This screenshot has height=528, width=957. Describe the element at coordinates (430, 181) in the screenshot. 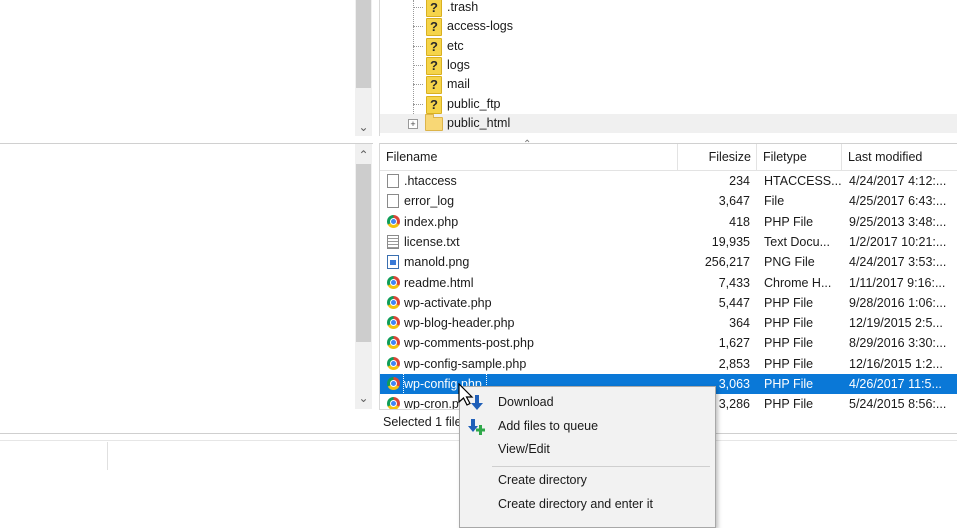

I see `file-name: .htaccess` at that location.